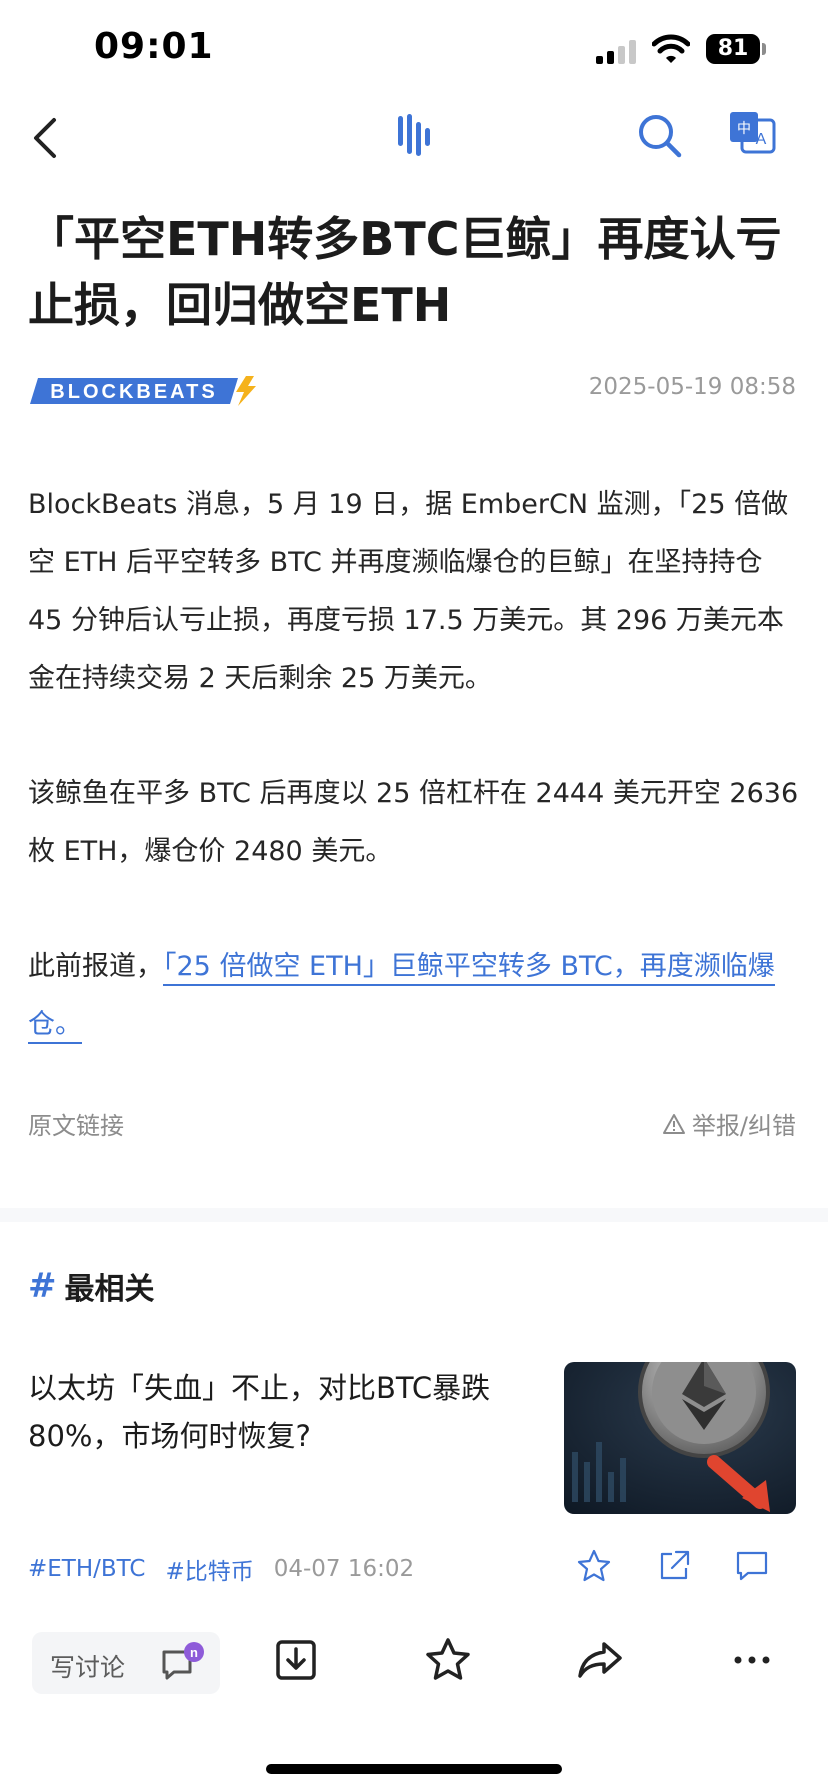 Image resolution: width=828 pixels, height=1792 pixels. What do you see at coordinates (673, 1123) in the screenshot?
I see `warning-icon` at bounding box center [673, 1123].